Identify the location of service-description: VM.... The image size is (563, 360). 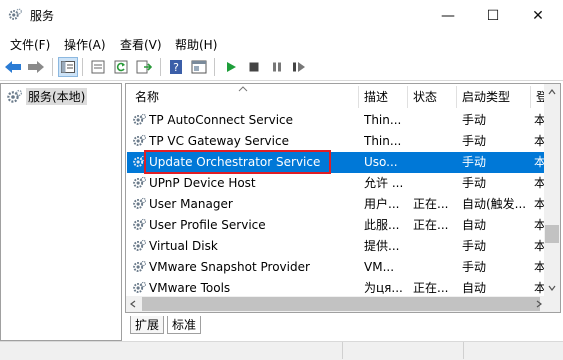
(379, 267).